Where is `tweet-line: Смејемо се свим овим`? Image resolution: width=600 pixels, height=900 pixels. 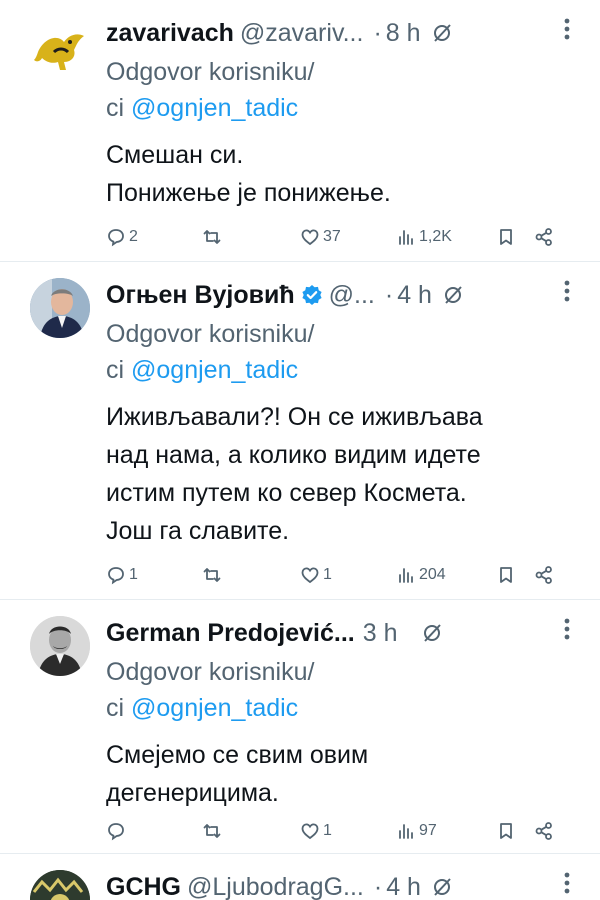
tweet-line: Смејемо се свим овим is located at coordinates (237, 755).